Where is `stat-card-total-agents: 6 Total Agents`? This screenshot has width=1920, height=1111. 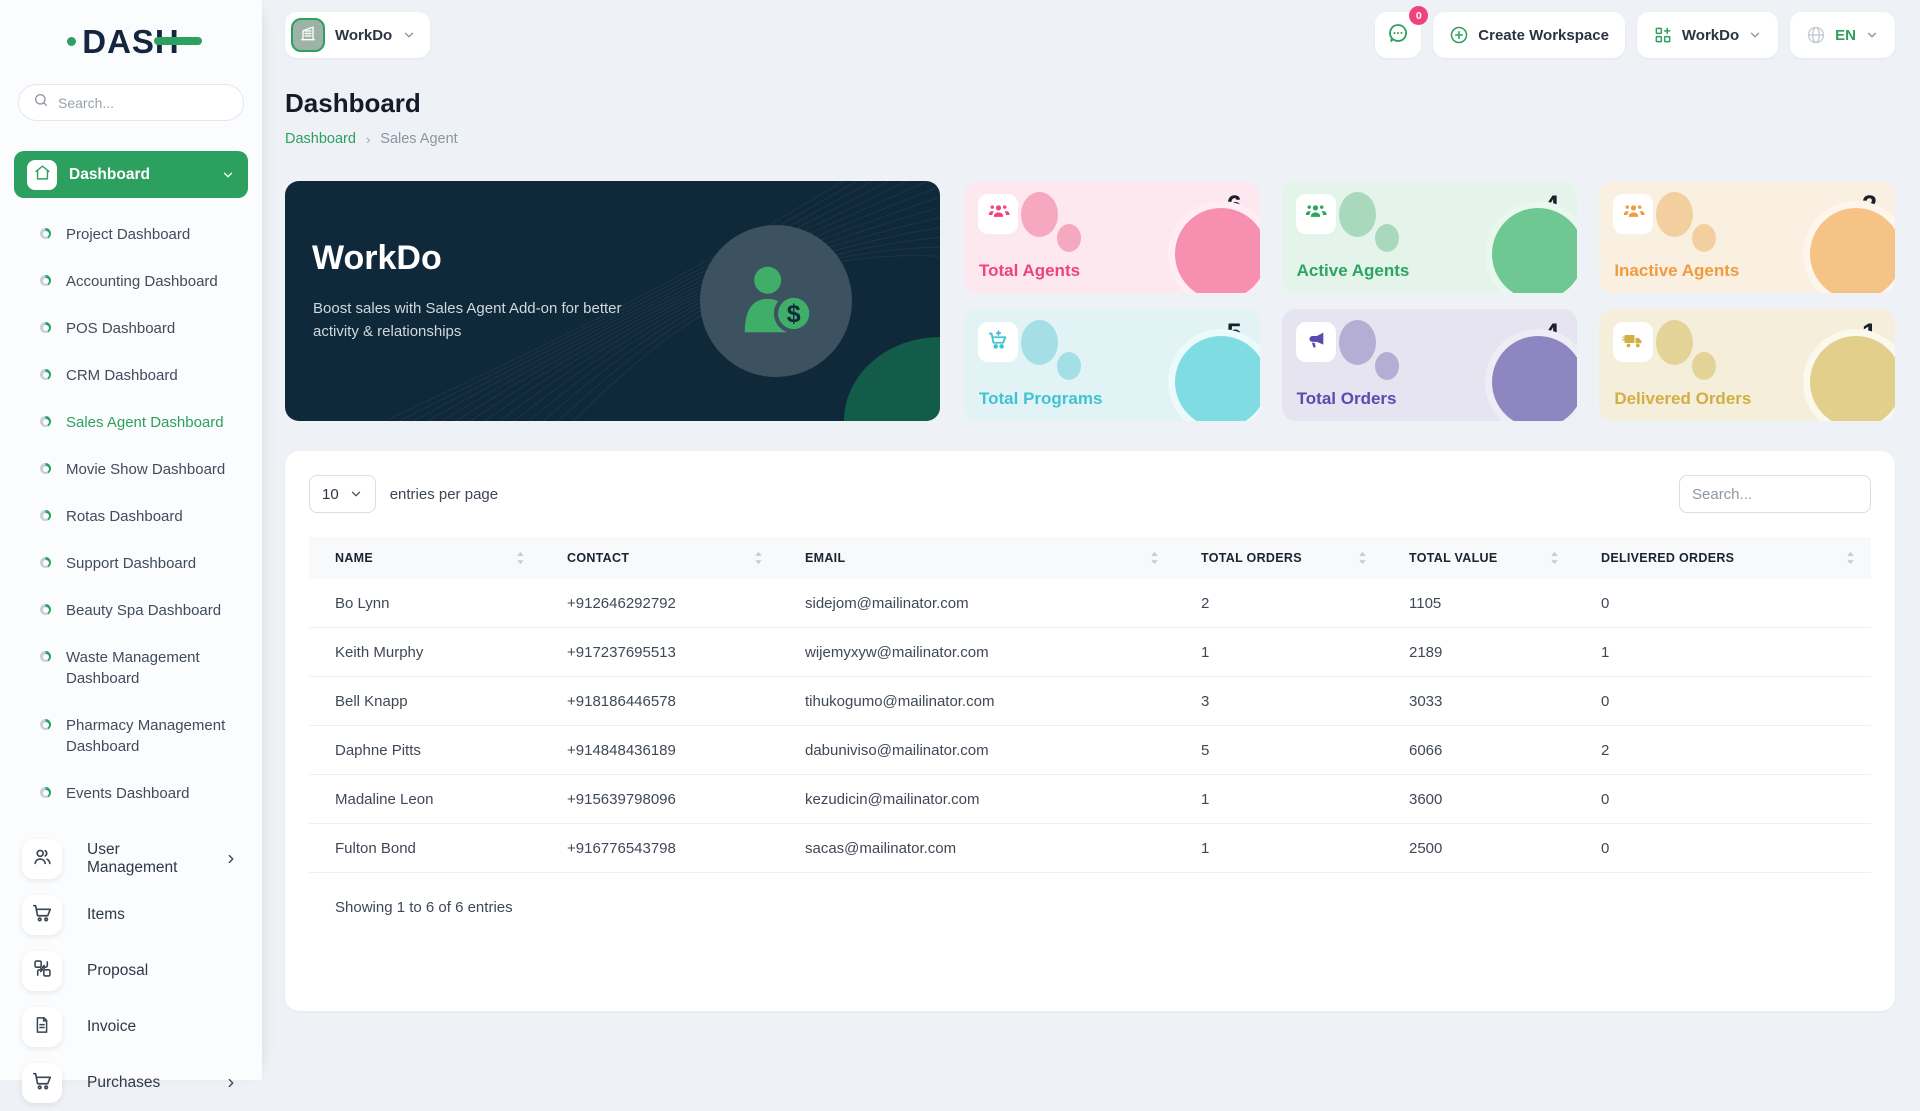 stat-card-total-agents: 6 Total Agents is located at coordinates (1112, 237).